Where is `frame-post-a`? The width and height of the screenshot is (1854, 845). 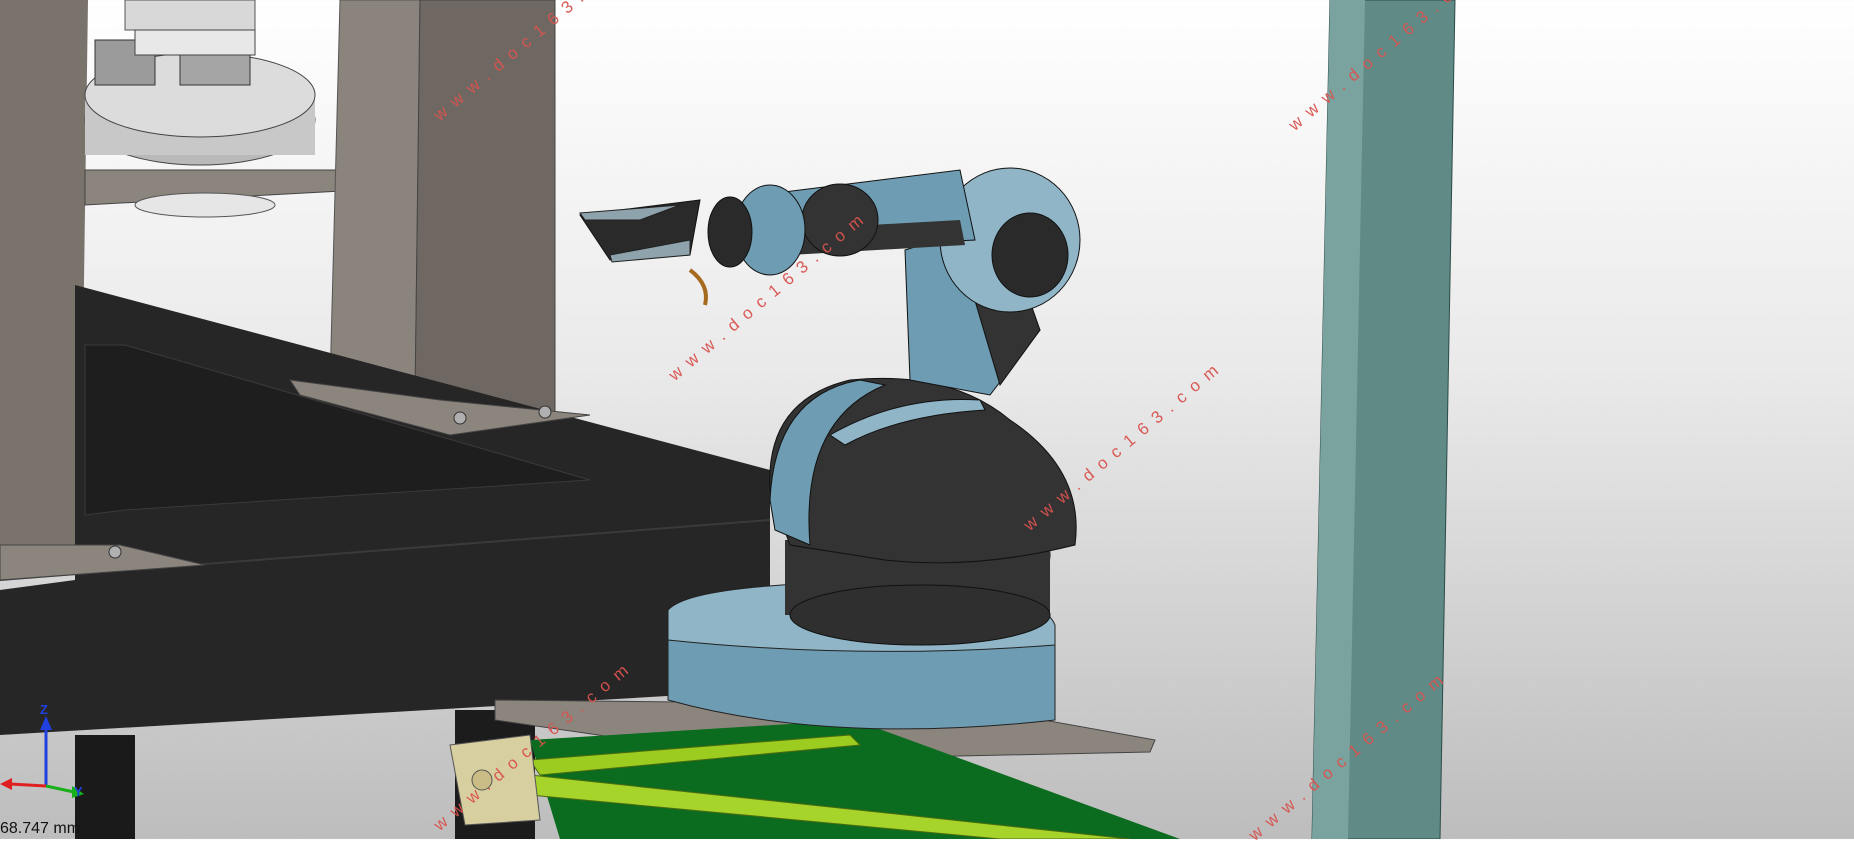
frame-post-a is located at coordinates (375, 200).